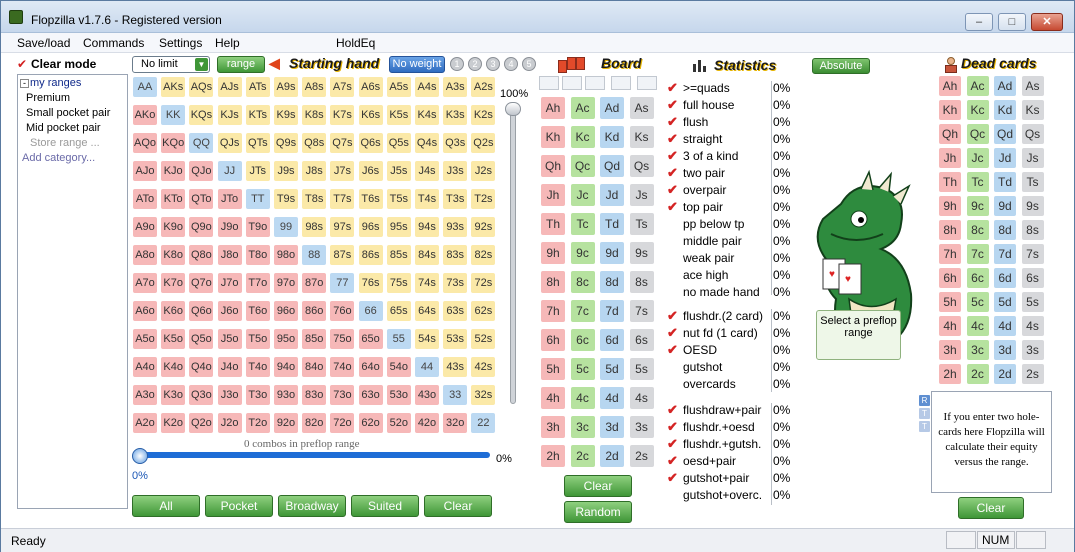 The width and height of the screenshot is (1075, 552). Describe the element at coordinates (841, 66) in the screenshot. I see `absolute-button: Absolute` at that location.